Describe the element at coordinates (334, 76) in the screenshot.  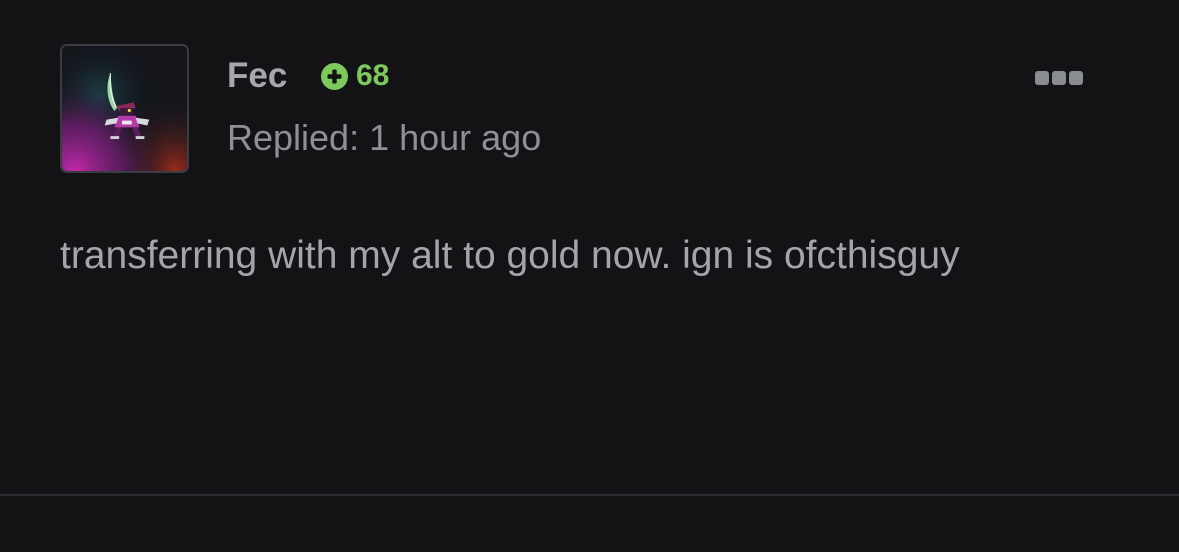
I see `plus-circle-icon` at that location.